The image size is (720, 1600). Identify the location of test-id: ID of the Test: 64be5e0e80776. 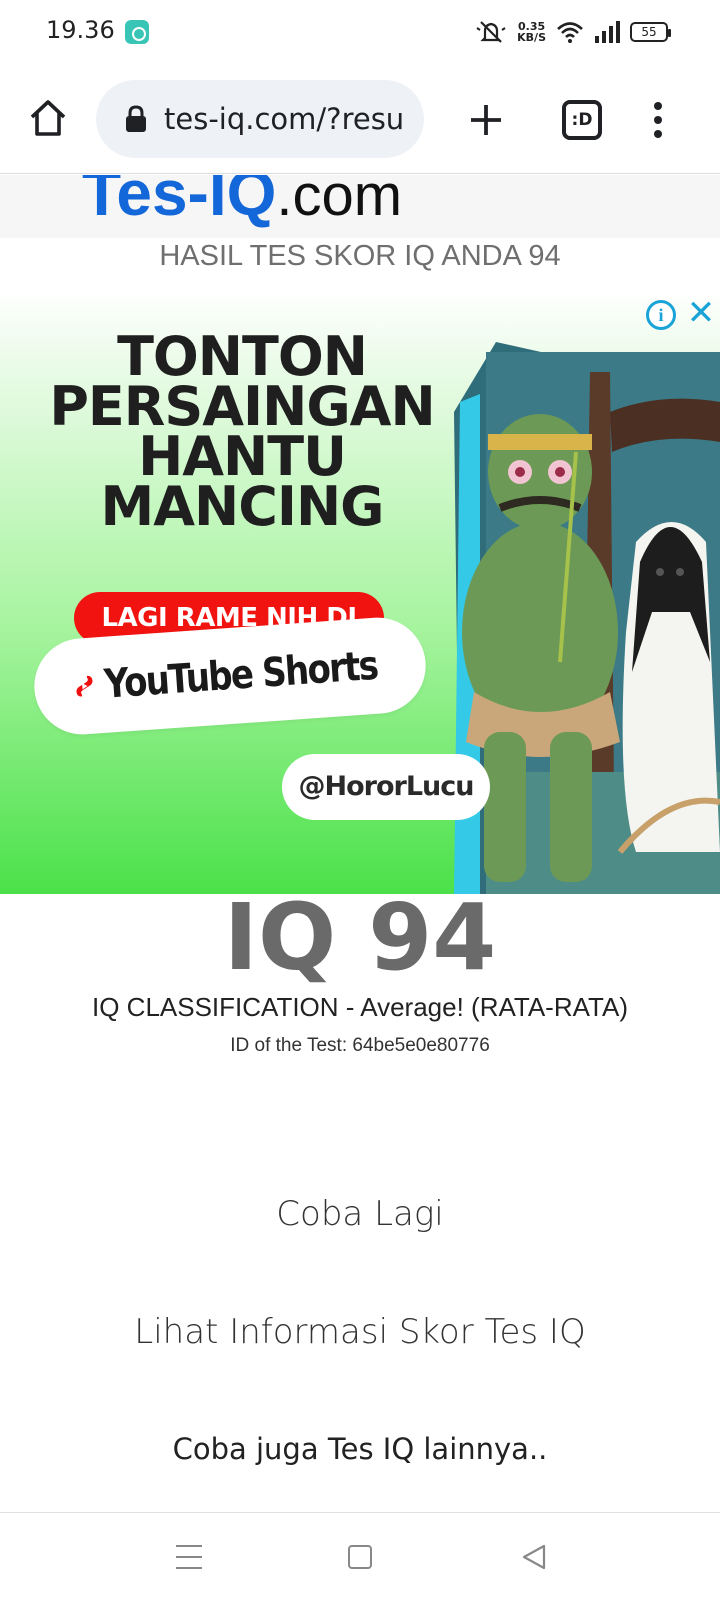
(360, 1045).